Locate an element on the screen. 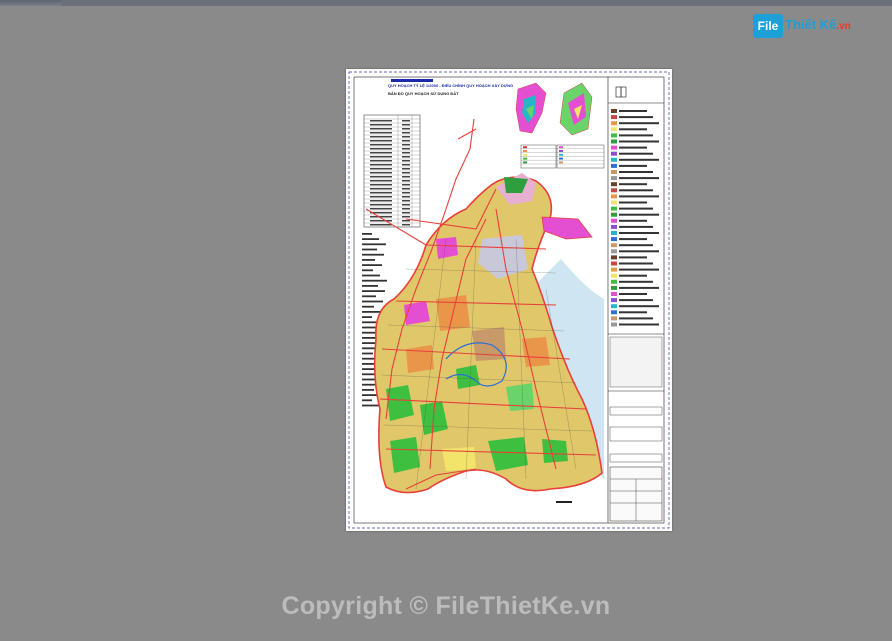 The image size is (892, 641). title-bar is located at coordinates (412, 80).